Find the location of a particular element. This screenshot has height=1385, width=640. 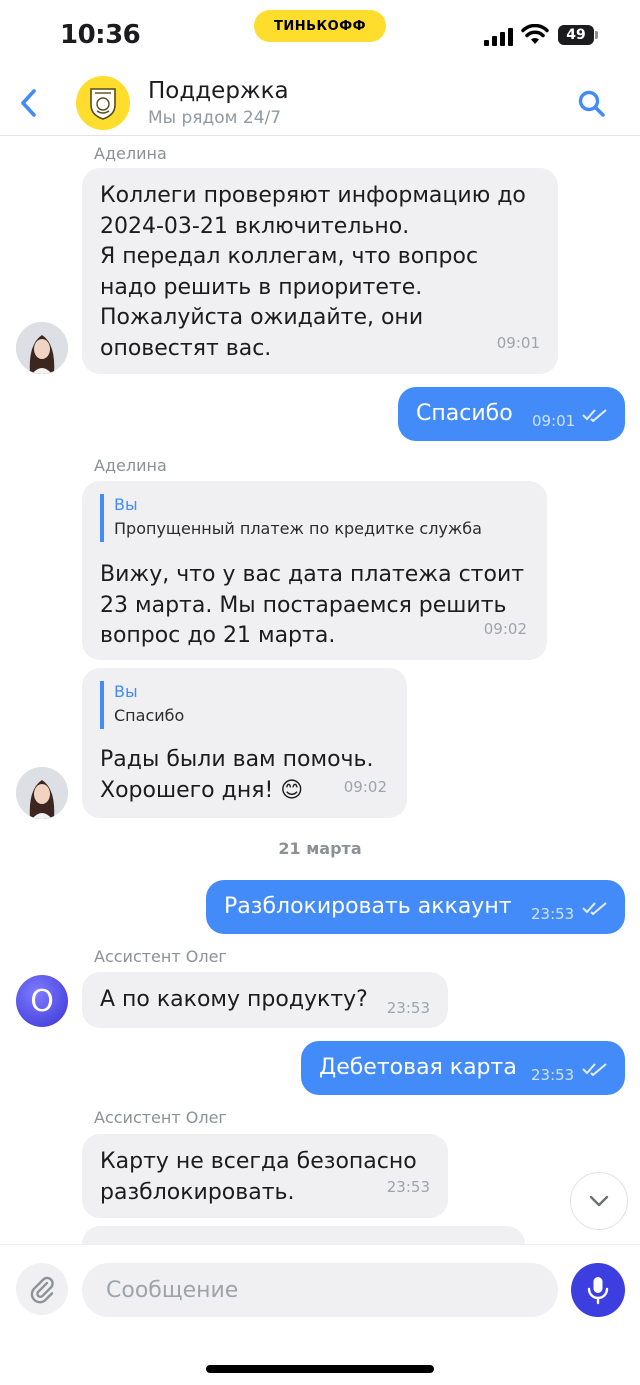

assistant-avatar: O is located at coordinates (42, 1001).